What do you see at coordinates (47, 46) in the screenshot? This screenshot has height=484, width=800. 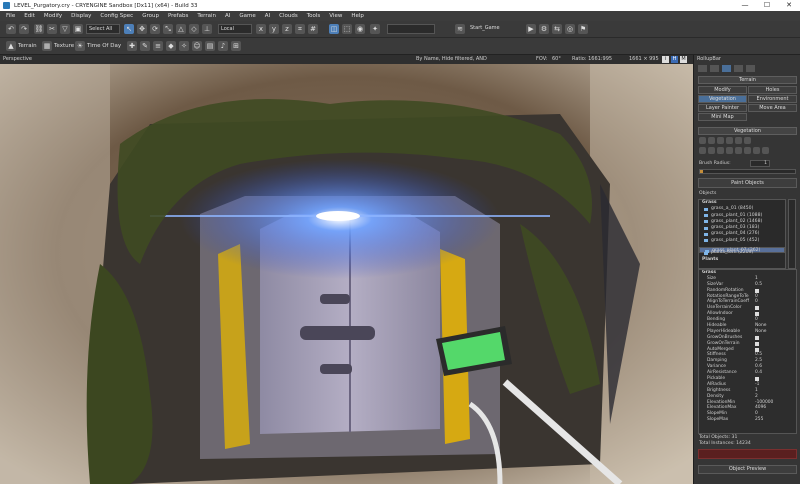 I see `texture-icon: ▦` at bounding box center [47, 46].